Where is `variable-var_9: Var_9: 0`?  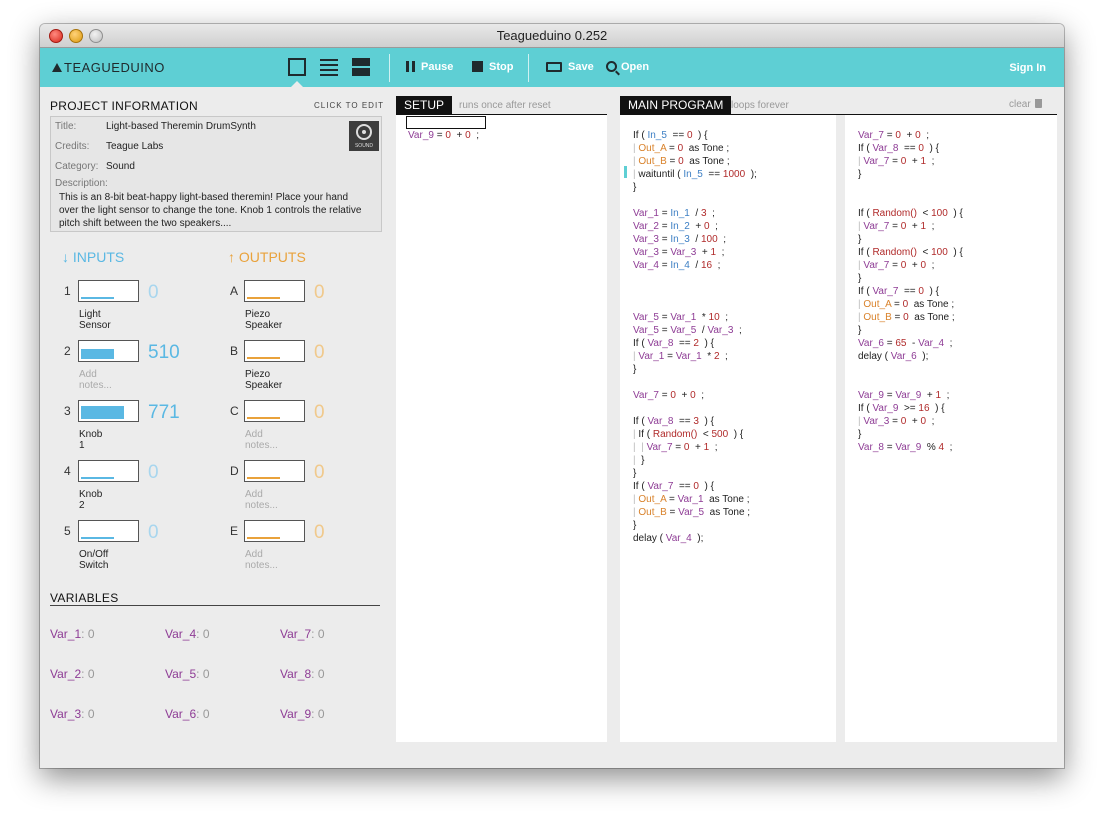 variable-var_9: Var_9: 0 is located at coordinates (302, 714).